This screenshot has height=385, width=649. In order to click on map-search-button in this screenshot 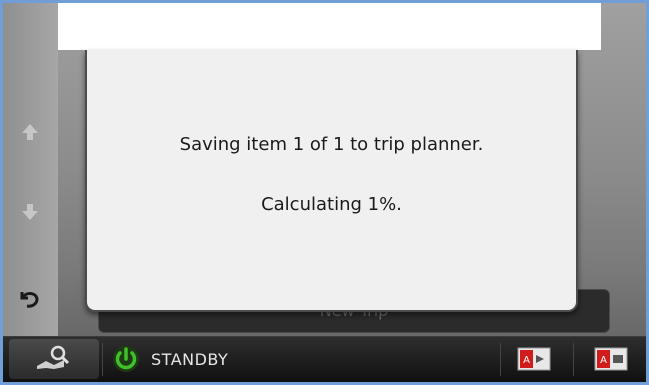, I will do `click(54, 359)`.